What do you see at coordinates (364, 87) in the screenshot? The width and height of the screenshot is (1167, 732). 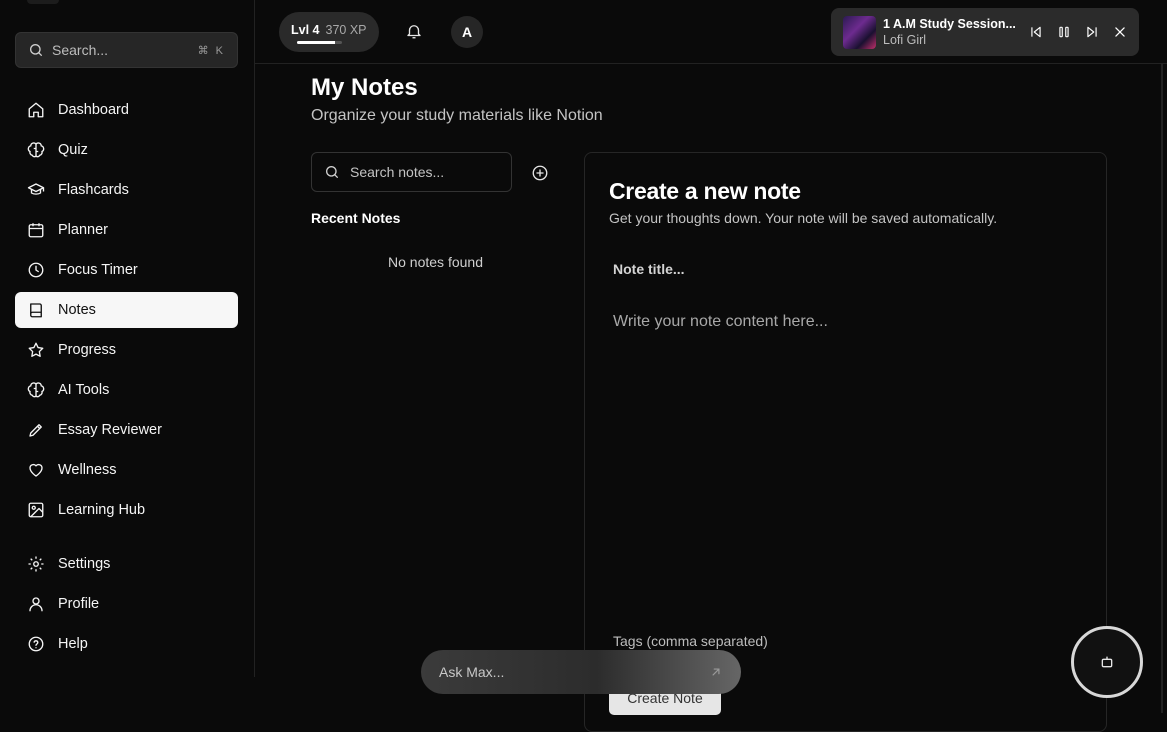 I see `page-title: My Notes` at bounding box center [364, 87].